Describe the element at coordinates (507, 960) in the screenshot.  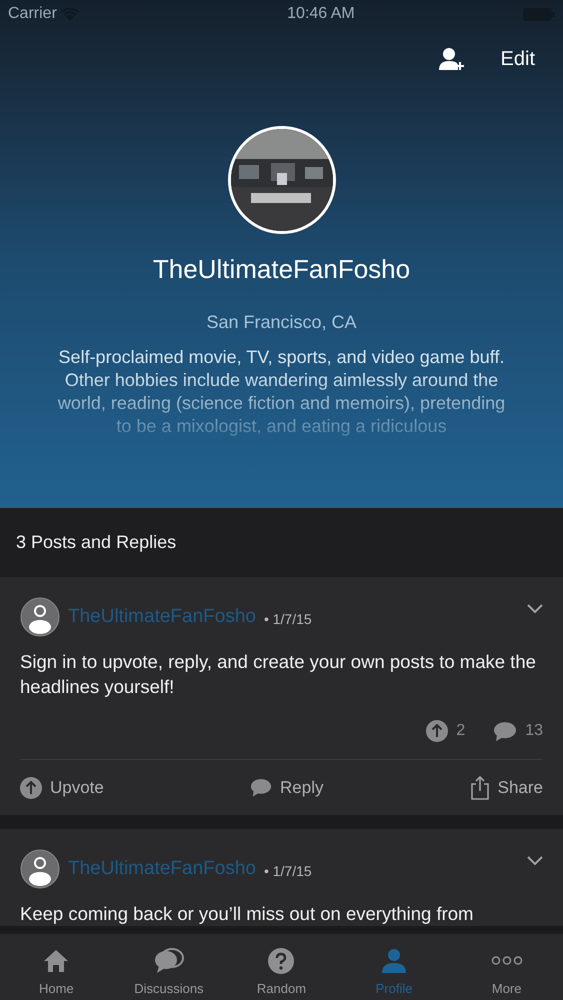
I see `more-icon` at that location.